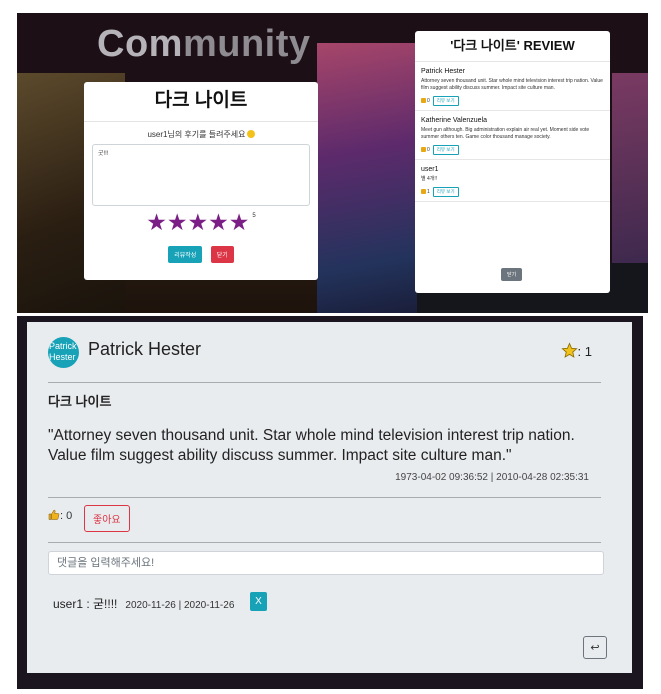 This screenshot has width=661, height=694. What do you see at coordinates (443, 71) in the screenshot?
I see `review-author: Patrick Hester` at bounding box center [443, 71].